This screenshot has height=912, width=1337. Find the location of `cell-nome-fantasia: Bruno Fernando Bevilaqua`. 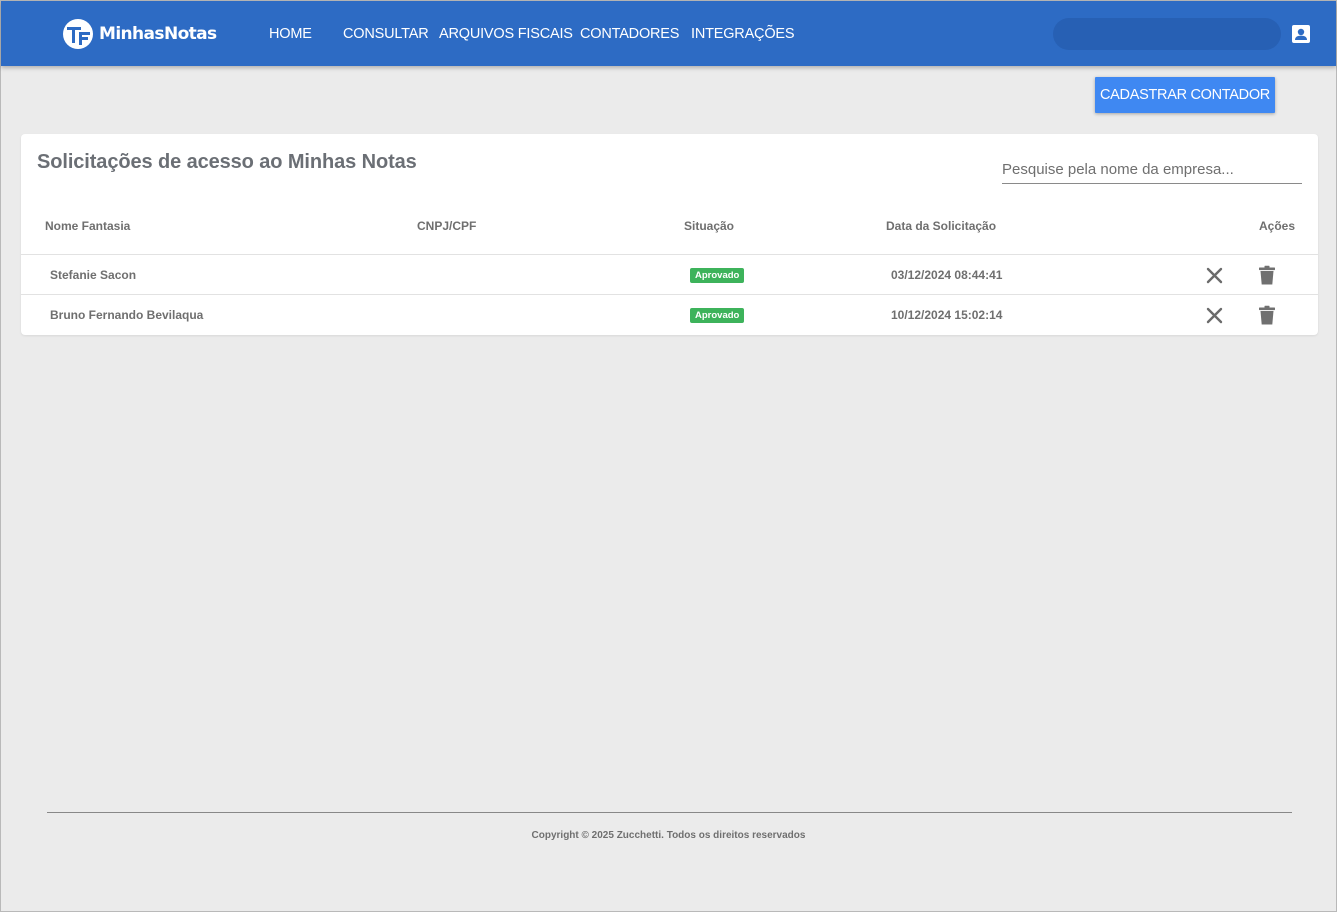

cell-nome-fantasia: Bruno Fernando Bevilaqua is located at coordinates (127, 315).